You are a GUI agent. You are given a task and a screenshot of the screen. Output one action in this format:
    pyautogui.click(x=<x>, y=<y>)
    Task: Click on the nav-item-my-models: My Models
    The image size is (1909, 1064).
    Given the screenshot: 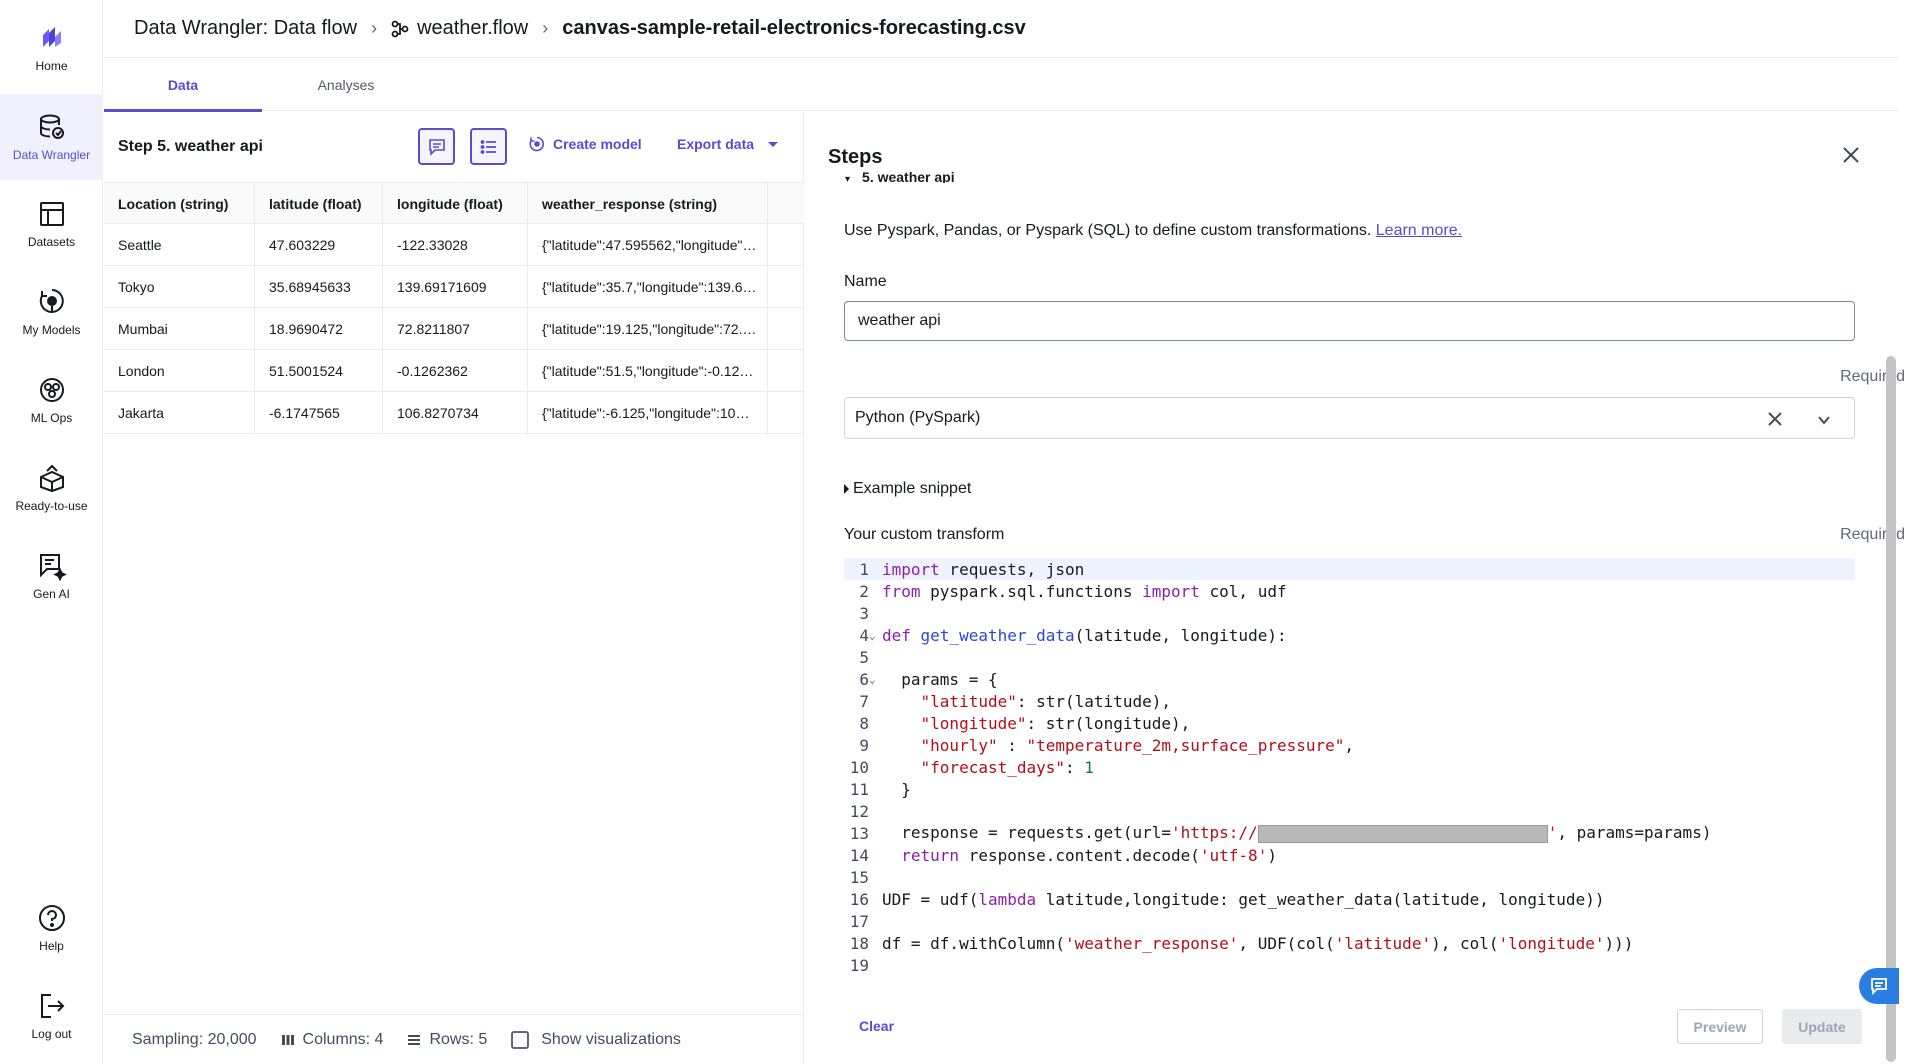 What is the action you would take?
    pyautogui.click(x=51, y=312)
    